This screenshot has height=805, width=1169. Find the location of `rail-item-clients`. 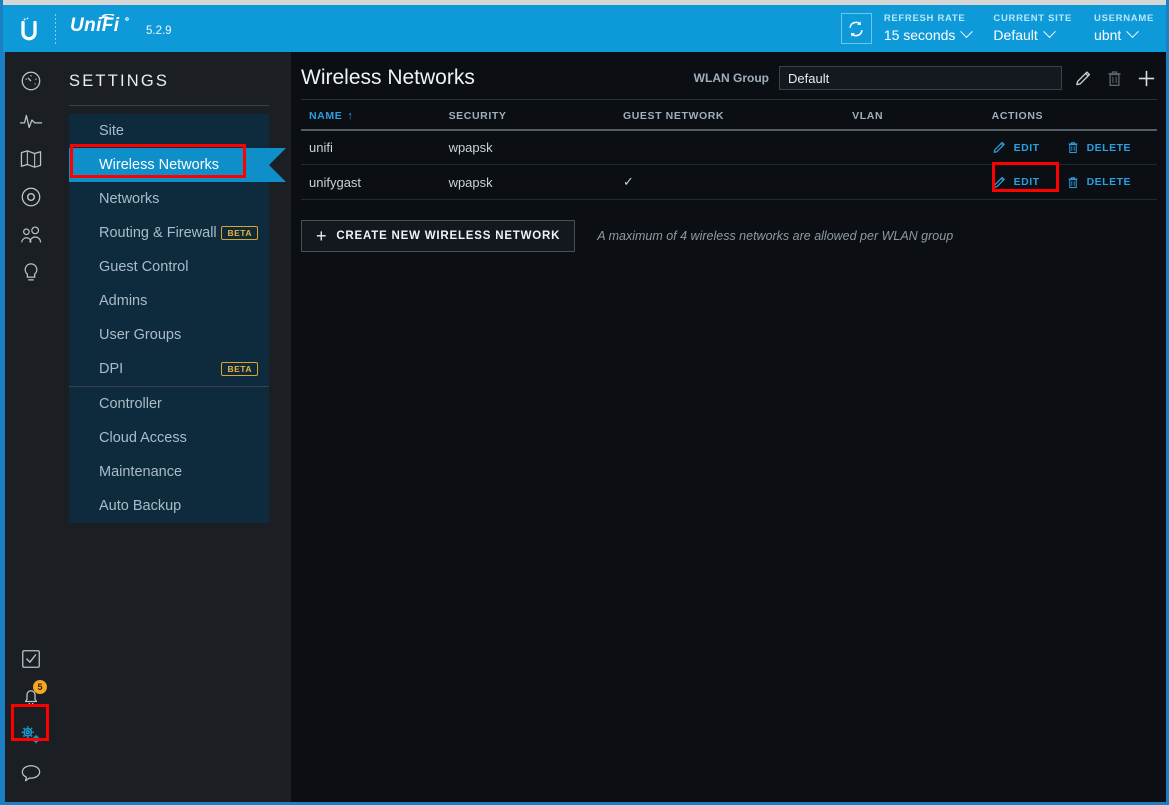

rail-item-clients is located at coordinates (30, 235).